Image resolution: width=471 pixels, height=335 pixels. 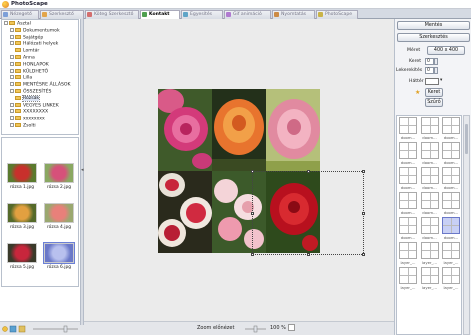 I want to click on photo-thumbnail: rózsa 3.jpg, so click(x=22, y=216).